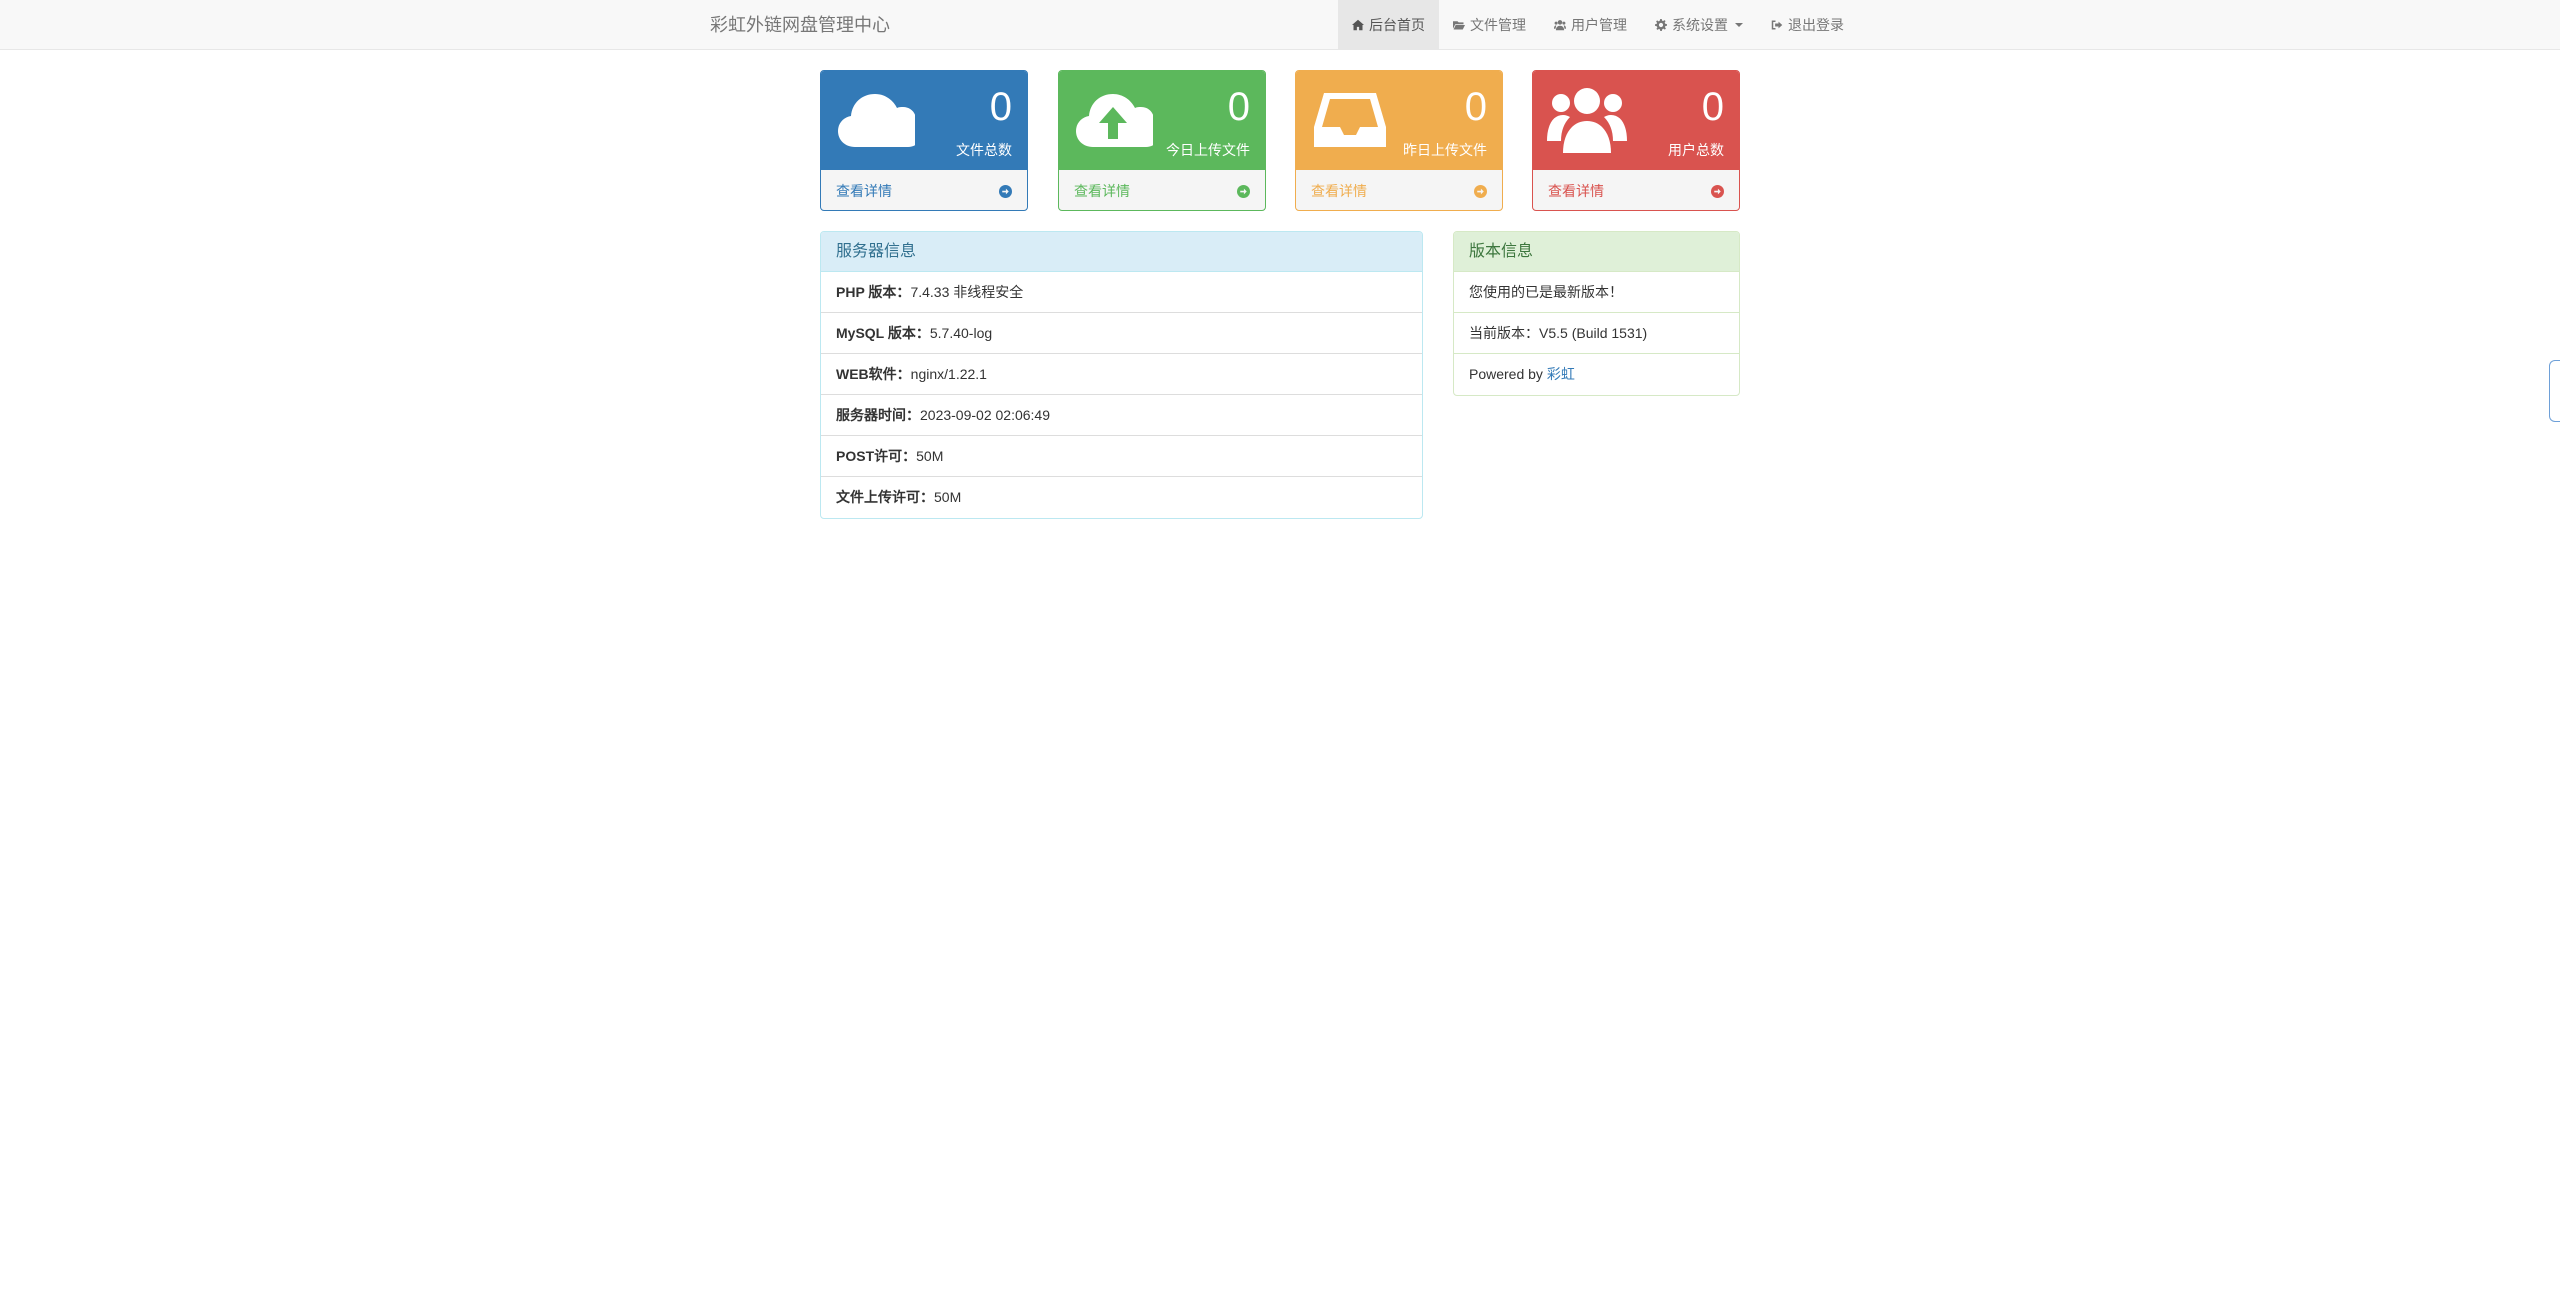 The height and width of the screenshot is (1289, 2560). Describe the element at coordinates (1739, 25) in the screenshot. I see `chevron-down-icon` at that location.